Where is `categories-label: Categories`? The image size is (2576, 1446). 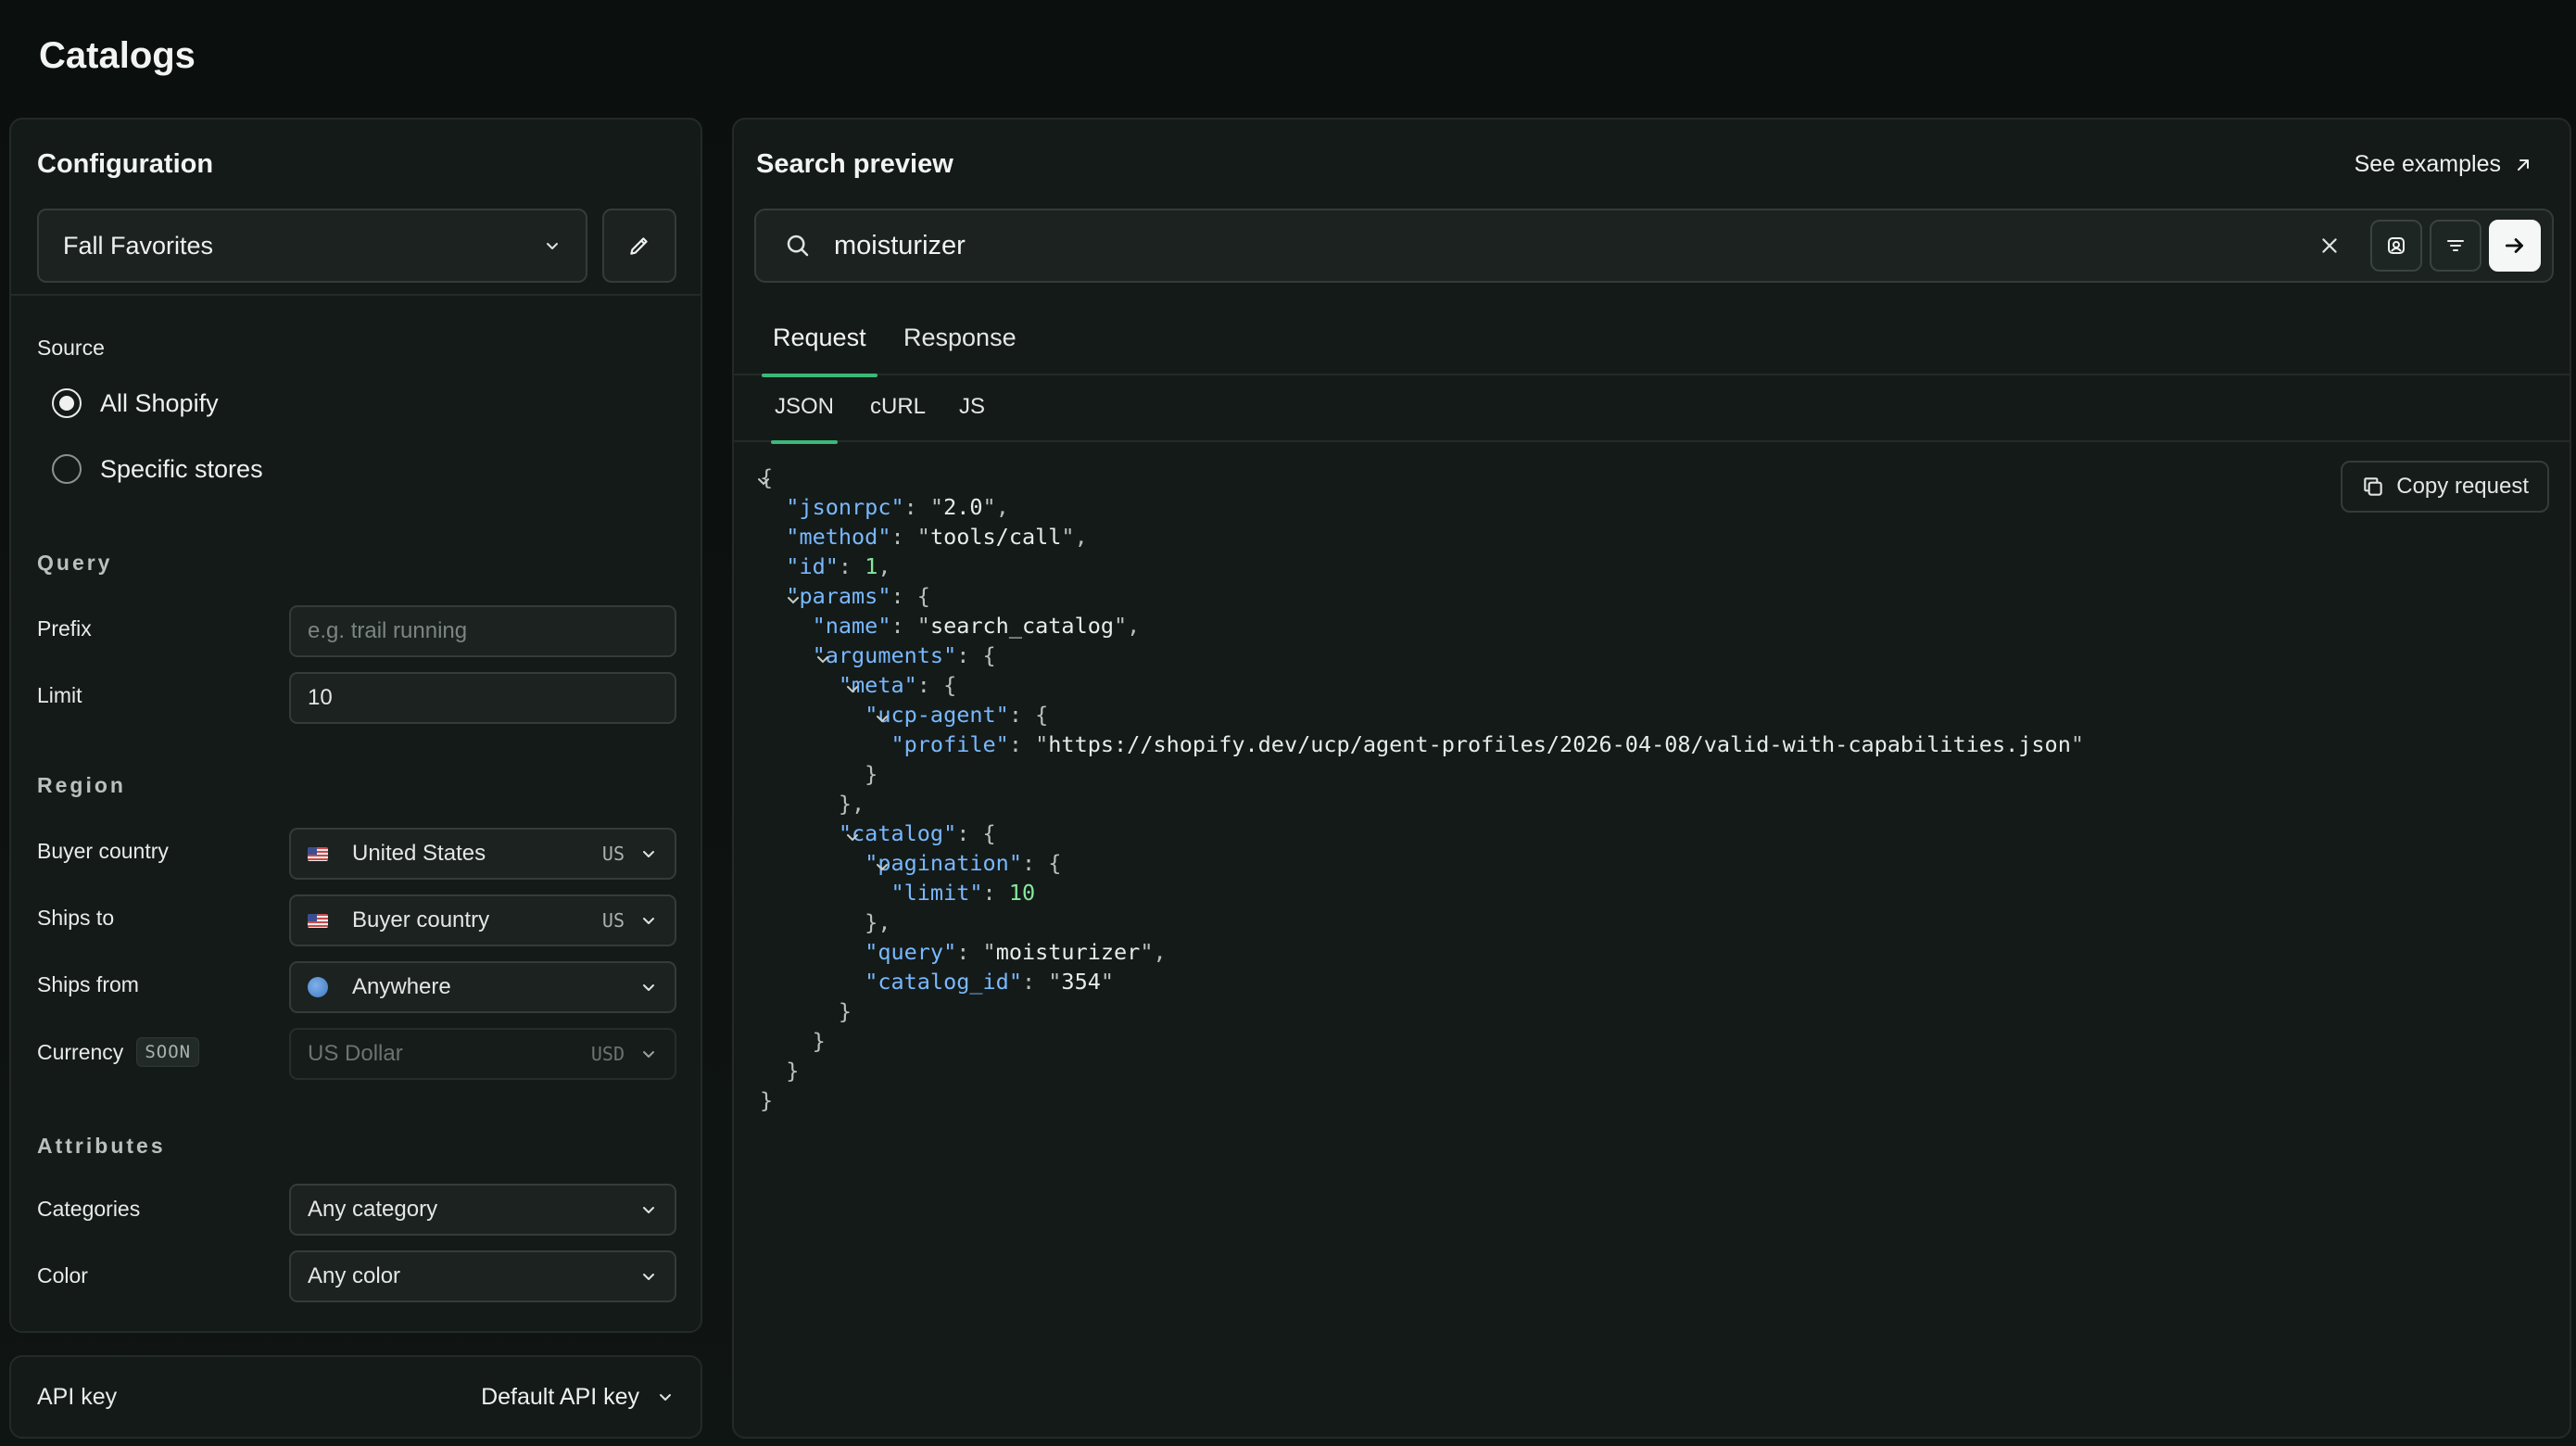 categories-label: Categories is located at coordinates (89, 1209).